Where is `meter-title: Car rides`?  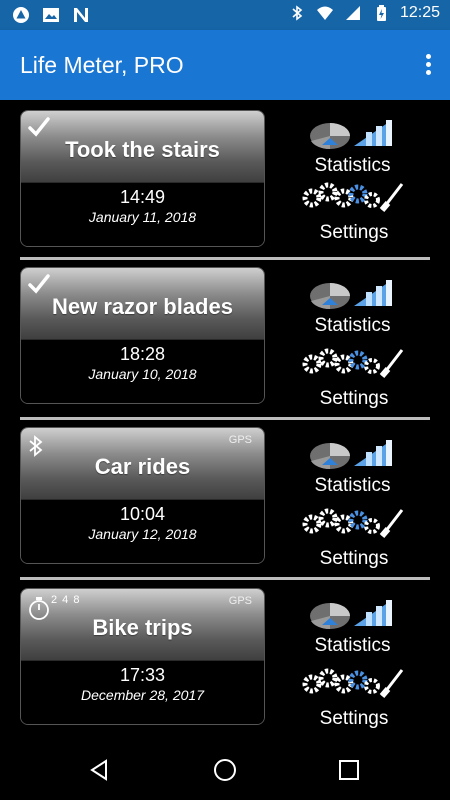
meter-title: Car rides is located at coordinates (142, 466).